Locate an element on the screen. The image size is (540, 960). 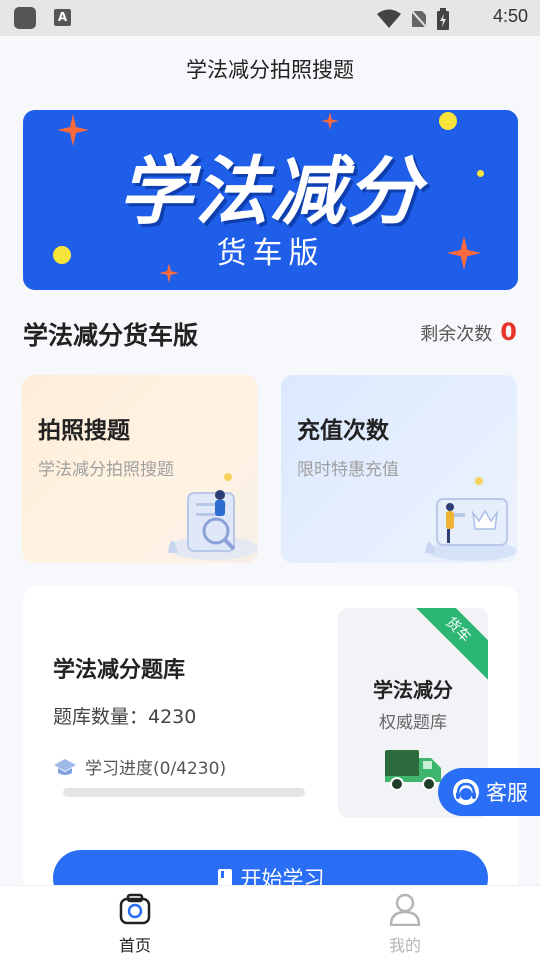
bank-count: 题库数量：4230 is located at coordinates (125, 717).